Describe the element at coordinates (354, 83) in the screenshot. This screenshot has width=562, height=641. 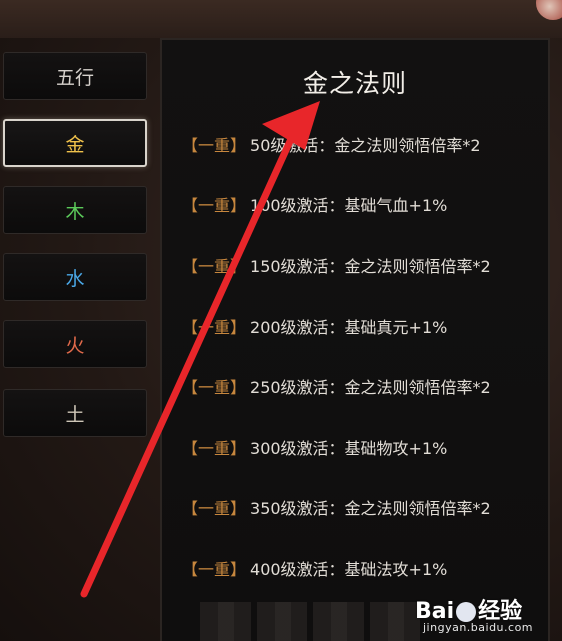
I see `panel-title: 金之法则` at that location.